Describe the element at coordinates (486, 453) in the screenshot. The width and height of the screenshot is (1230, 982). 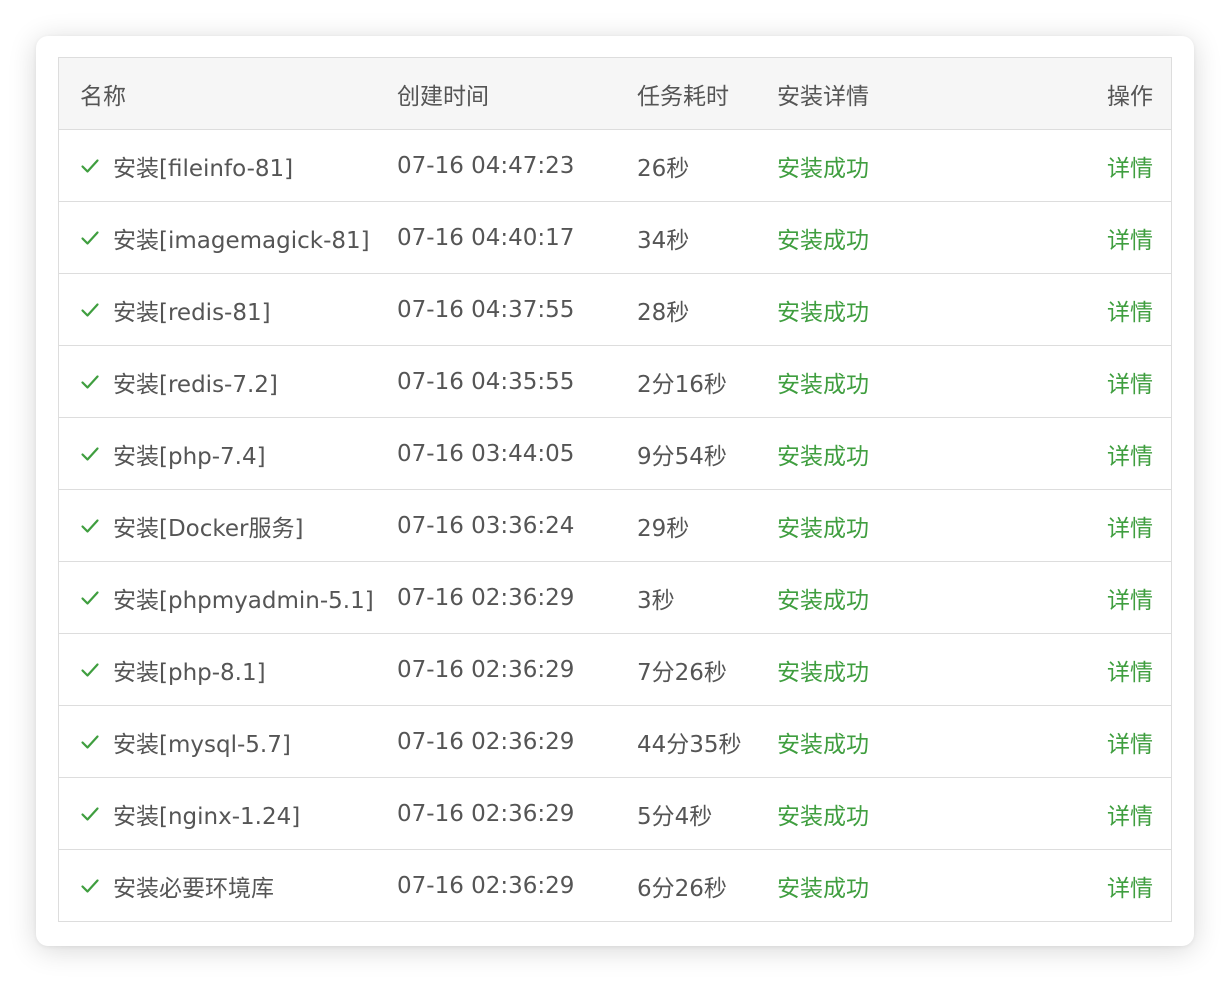
I see `created-time: 07-16 03:44:05` at that location.